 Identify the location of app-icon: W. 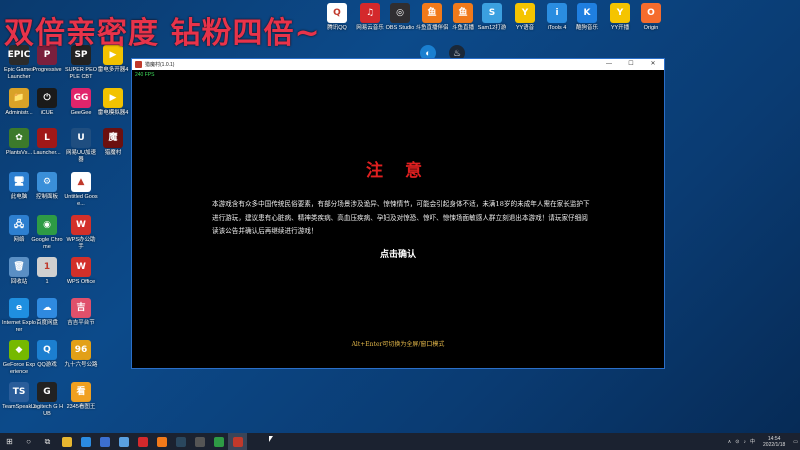
(81, 225).